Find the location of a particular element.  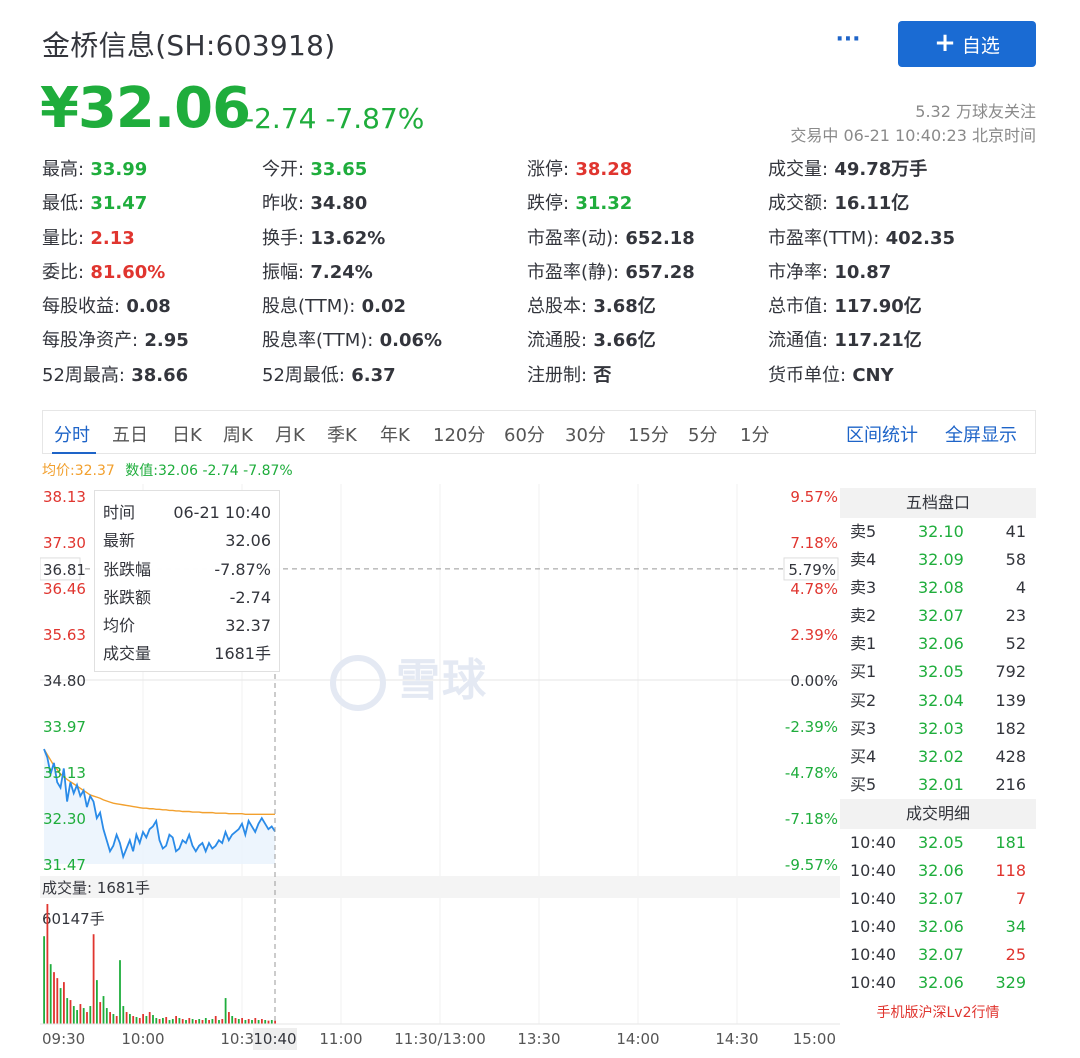

more-options-icon: ··· is located at coordinates (848, 40).